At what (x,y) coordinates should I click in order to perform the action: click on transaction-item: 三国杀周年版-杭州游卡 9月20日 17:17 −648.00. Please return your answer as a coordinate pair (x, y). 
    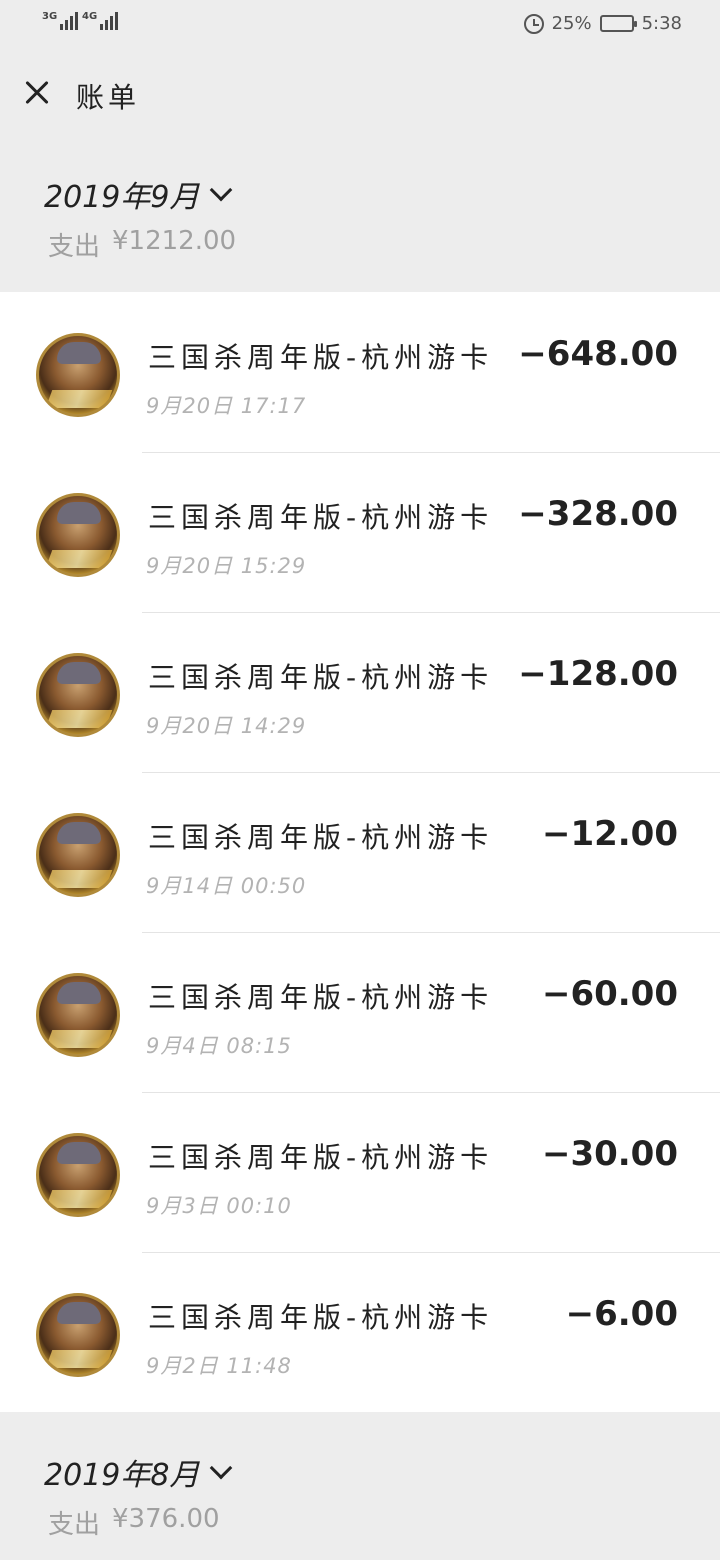
    Looking at the image, I should click on (360, 372).